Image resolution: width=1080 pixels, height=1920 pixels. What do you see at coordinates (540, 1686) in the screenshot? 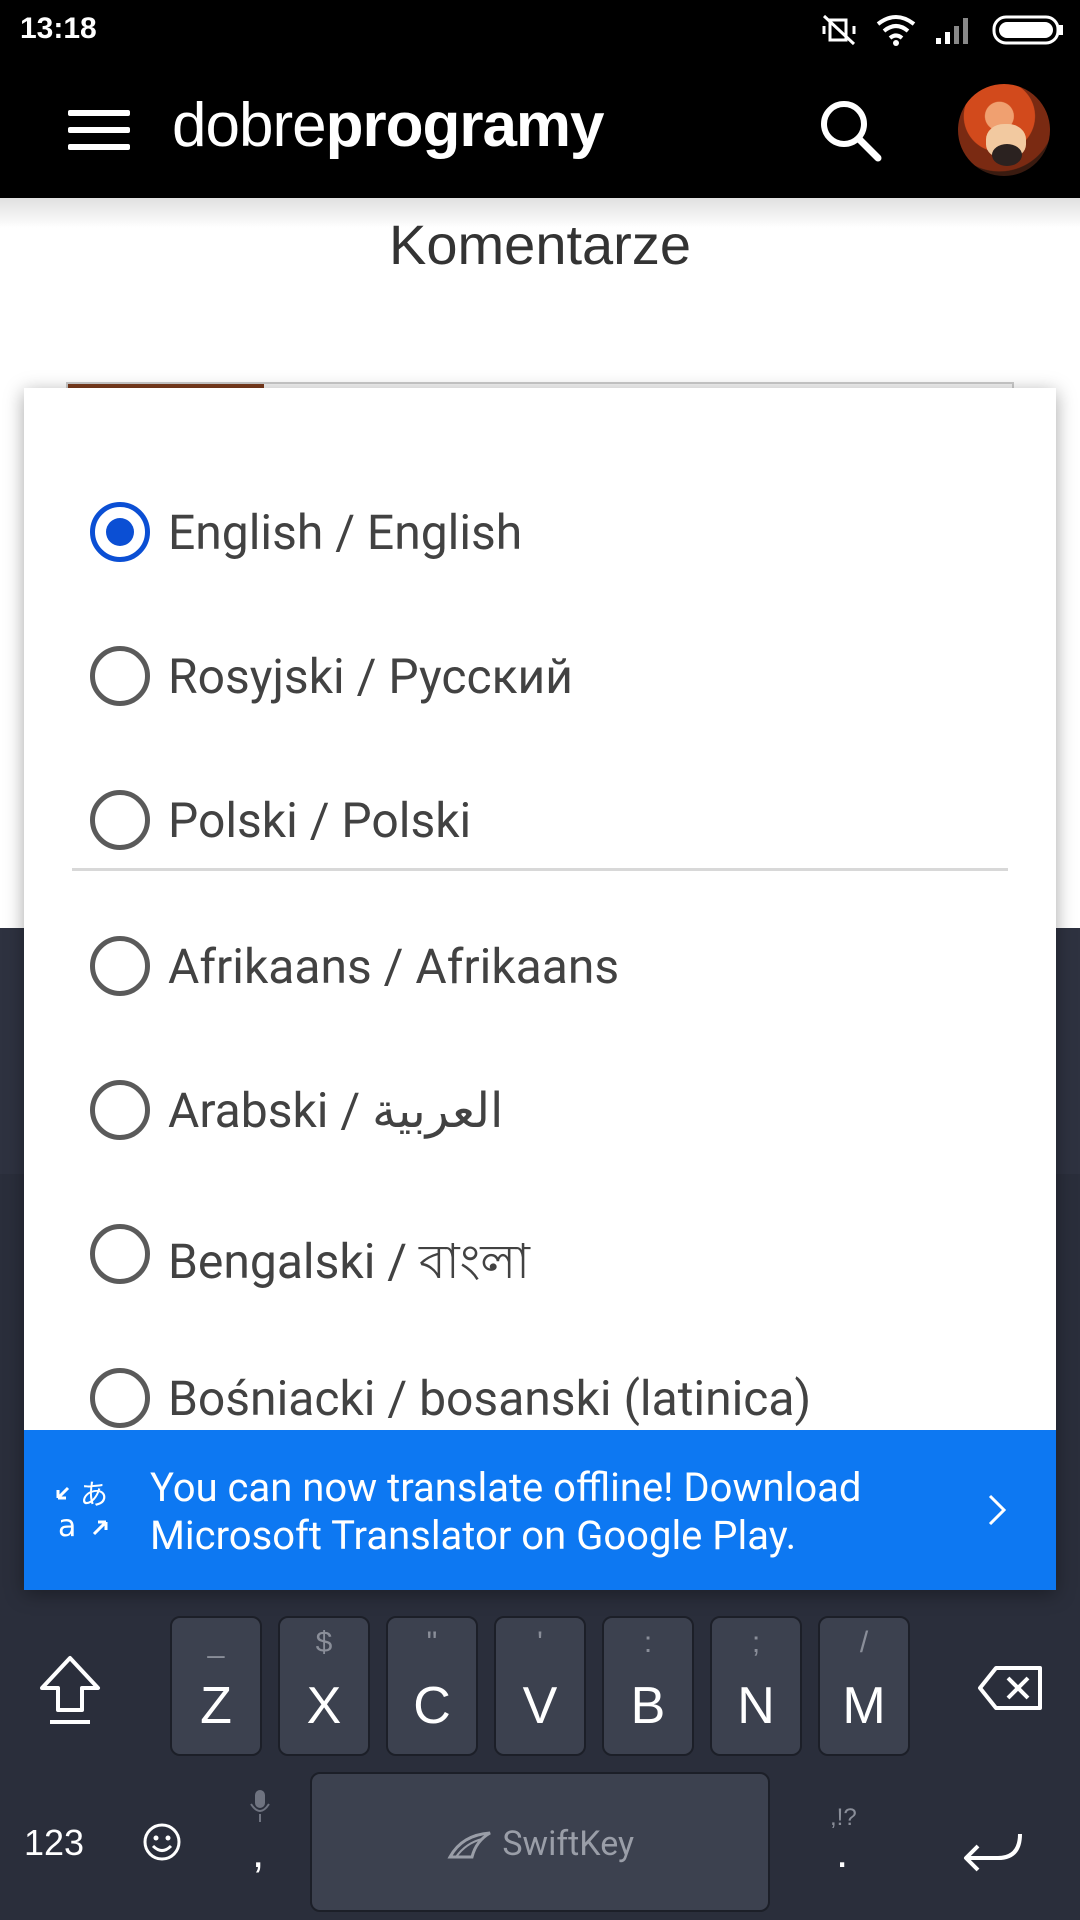
I see `key-v: ' V` at bounding box center [540, 1686].